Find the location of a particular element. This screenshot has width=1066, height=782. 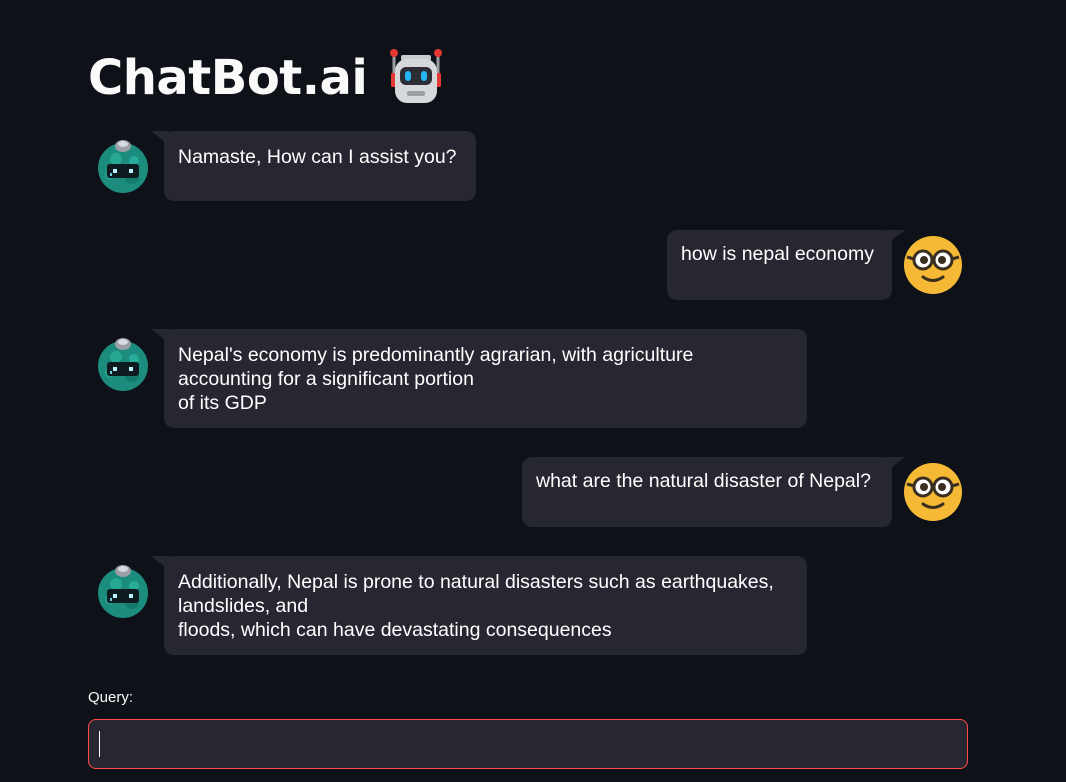

message-text: how is nepal economy is located at coordinates (777, 254).